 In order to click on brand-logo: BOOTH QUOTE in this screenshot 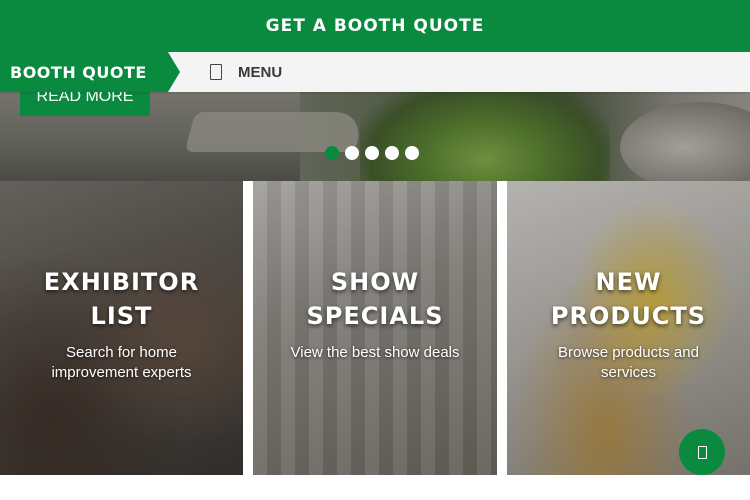, I will do `click(90, 72)`.